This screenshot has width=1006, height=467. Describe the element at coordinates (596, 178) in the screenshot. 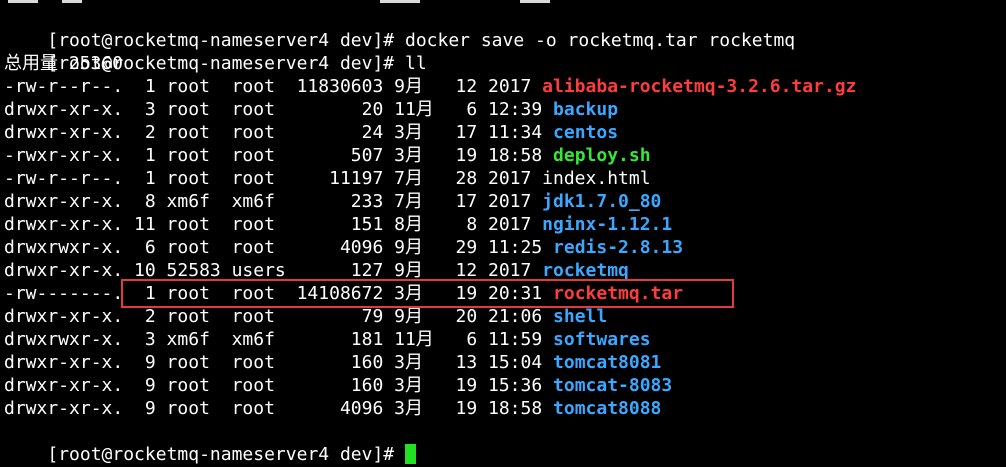

I see `file-name: index.html` at that location.